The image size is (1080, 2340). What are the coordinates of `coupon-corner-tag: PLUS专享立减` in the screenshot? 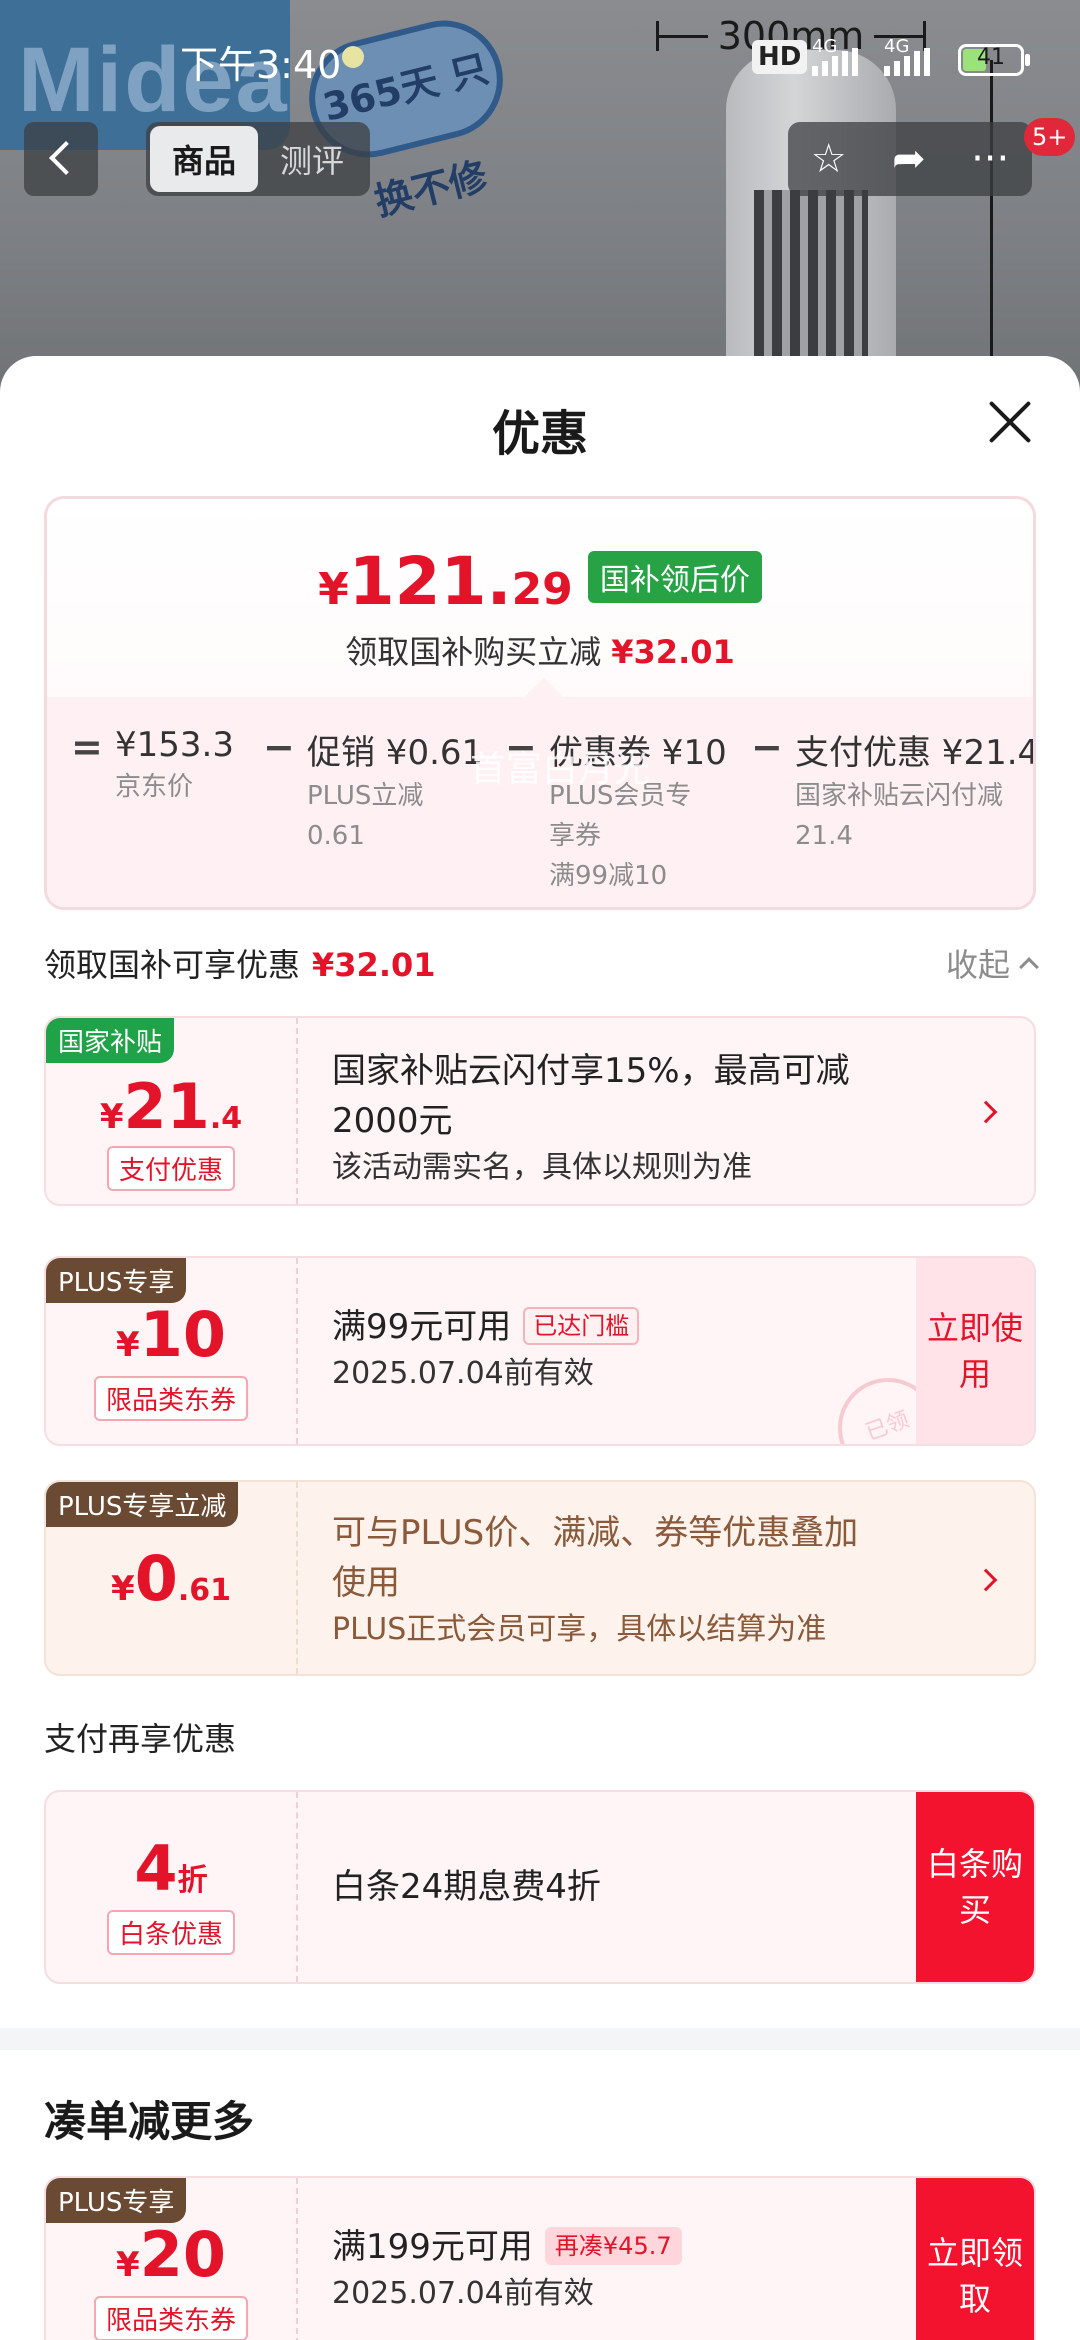 It's located at (142, 1504).